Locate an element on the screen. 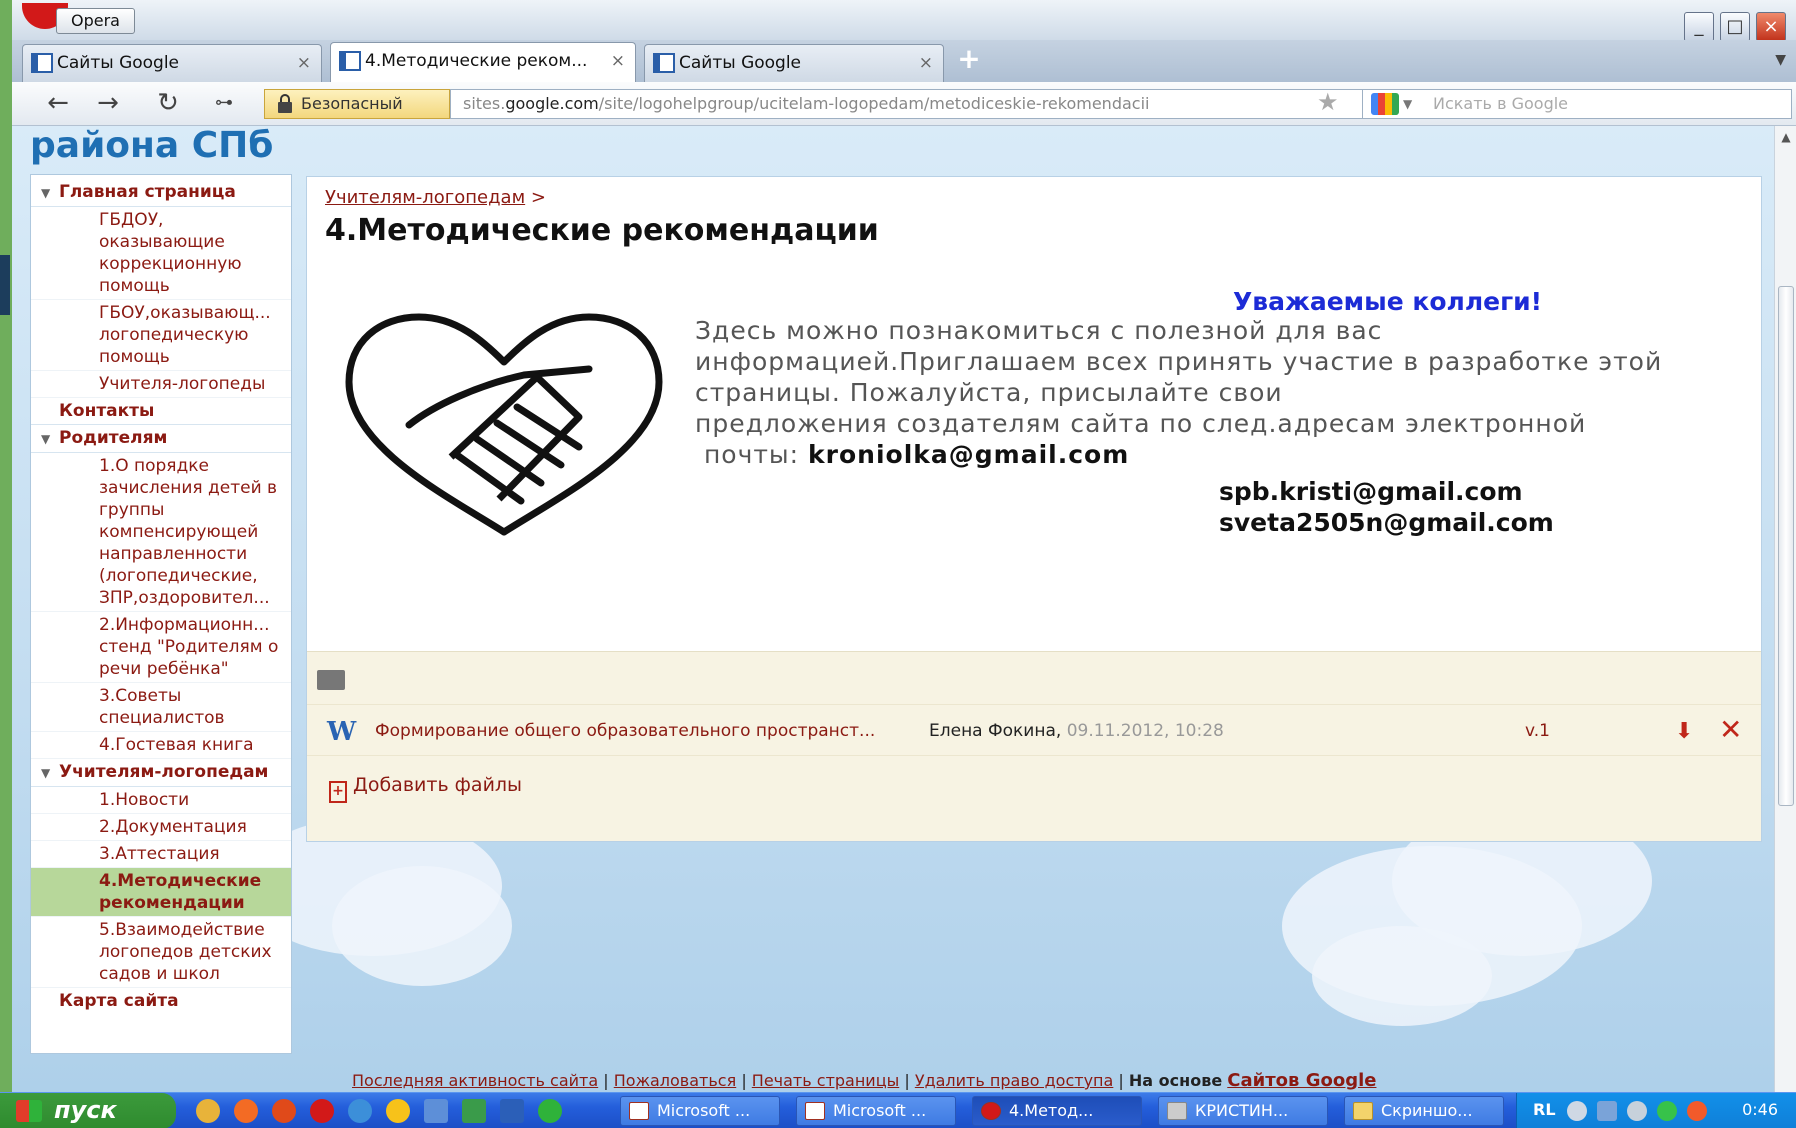 Image resolution: width=1796 pixels, height=1128 pixels. search-engine-dropdown-icon: ▼ is located at coordinates (1407, 104).